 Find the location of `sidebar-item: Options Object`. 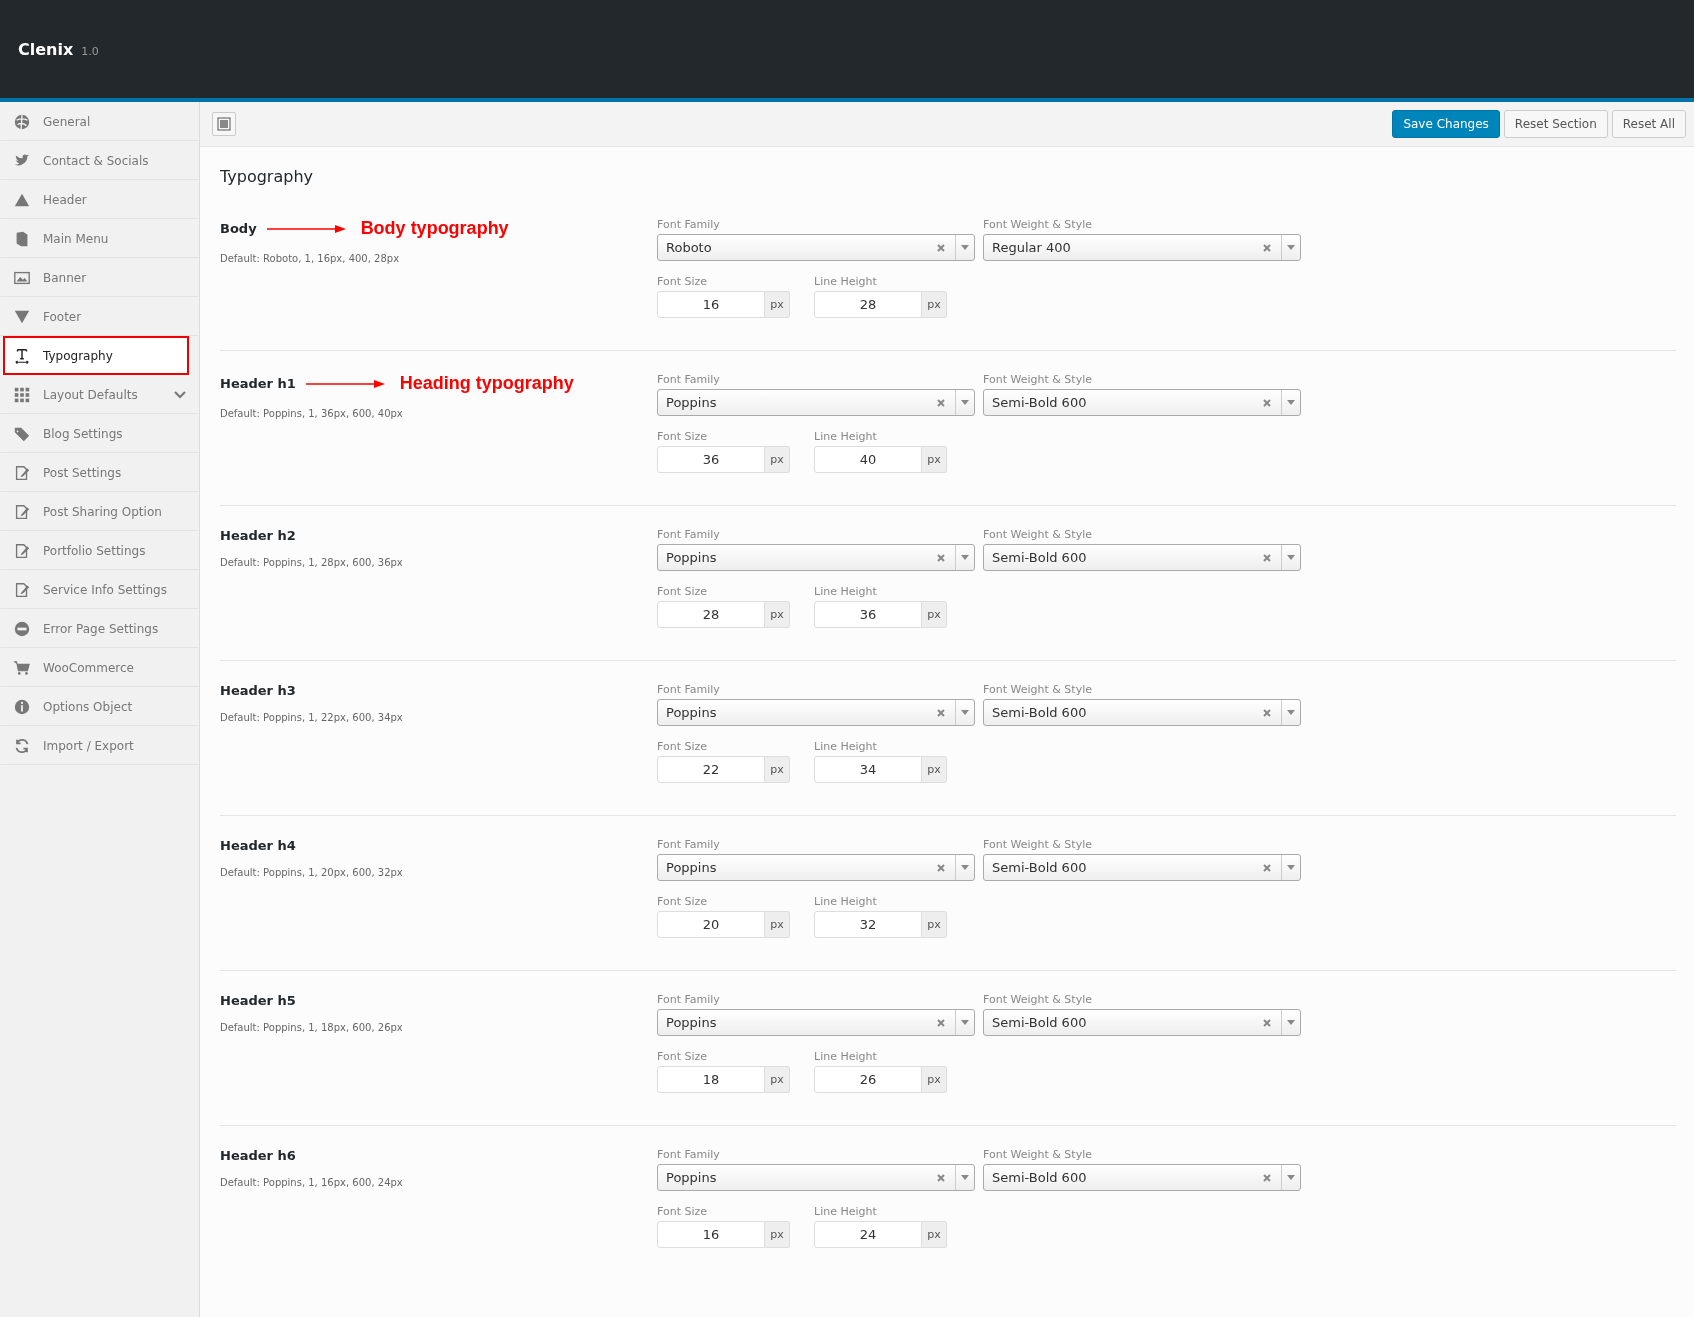

sidebar-item: Options Object is located at coordinates (99, 706).